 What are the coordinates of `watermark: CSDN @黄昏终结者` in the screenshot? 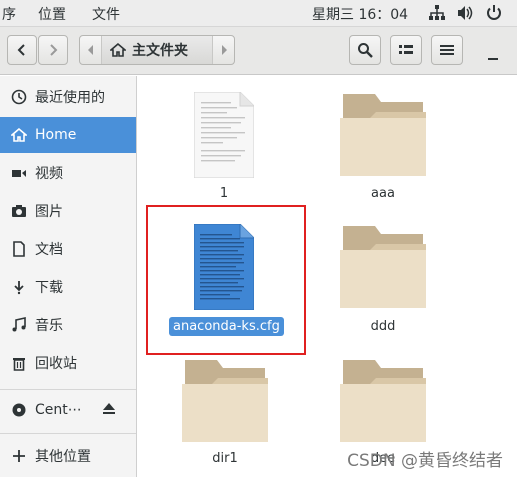 It's located at (425, 461).